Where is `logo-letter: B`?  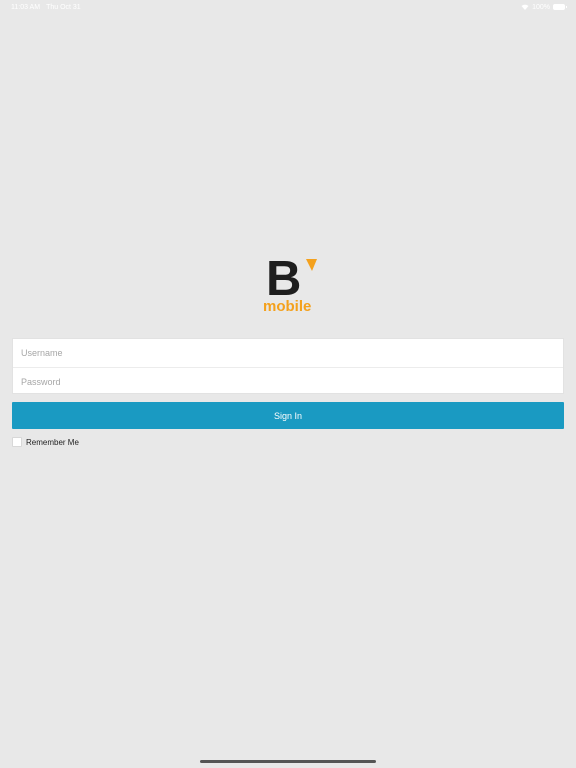 logo-letter: B is located at coordinates (283, 279).